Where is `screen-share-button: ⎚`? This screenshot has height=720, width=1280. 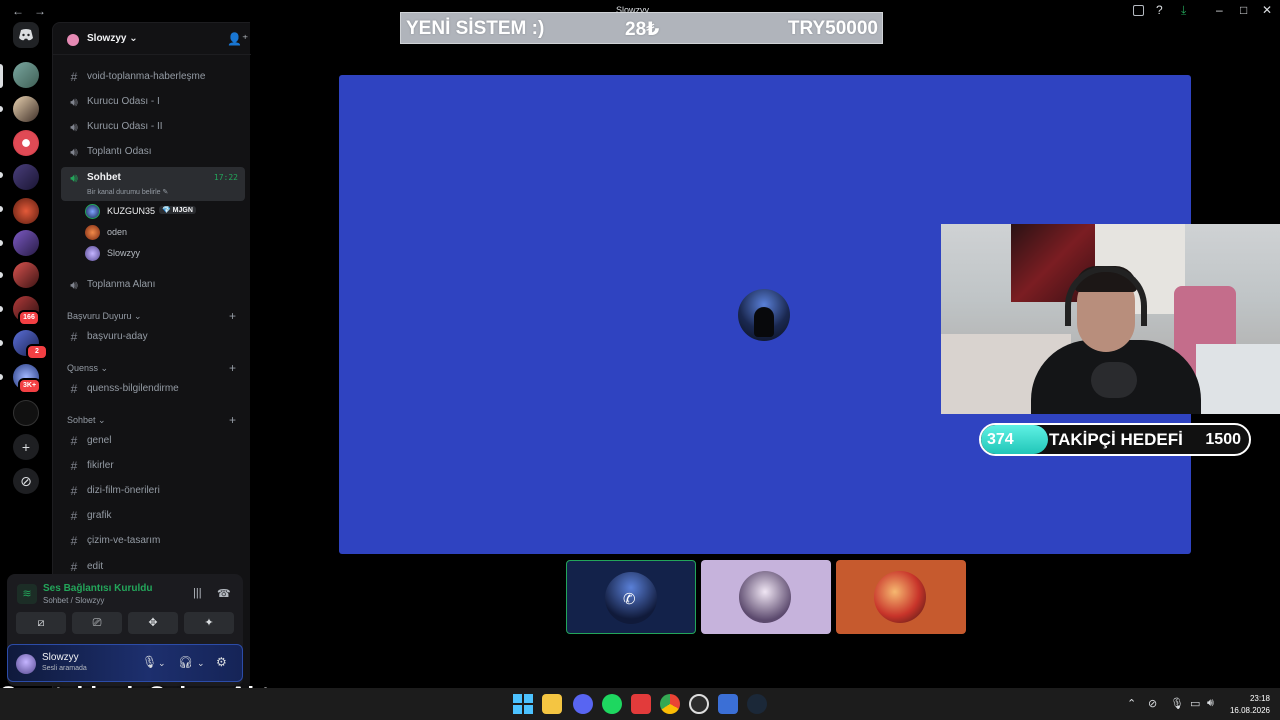
screen-share-button: ⎚ is located at coordinates (97, 623).